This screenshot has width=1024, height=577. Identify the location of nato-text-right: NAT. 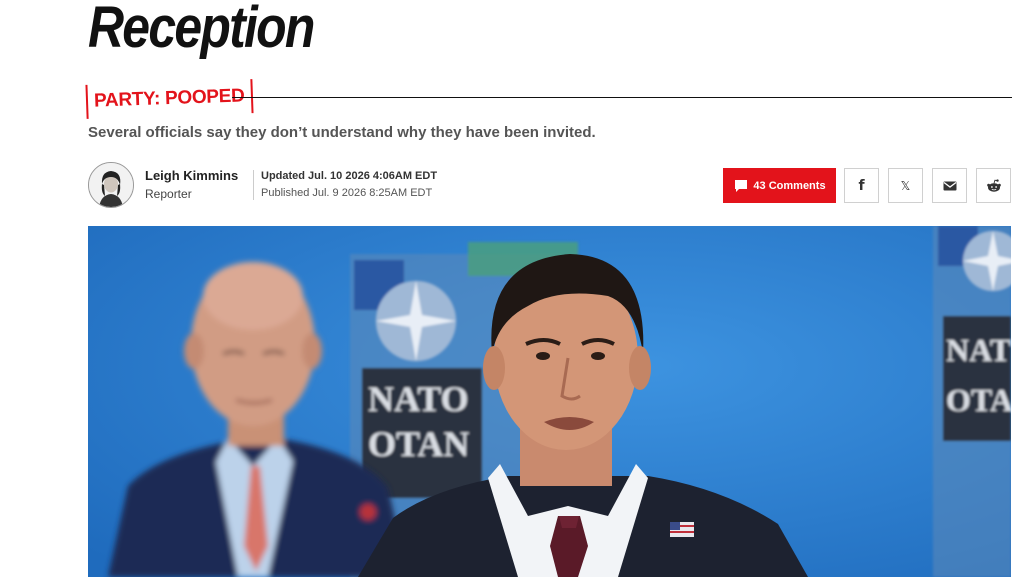
(978, 350).